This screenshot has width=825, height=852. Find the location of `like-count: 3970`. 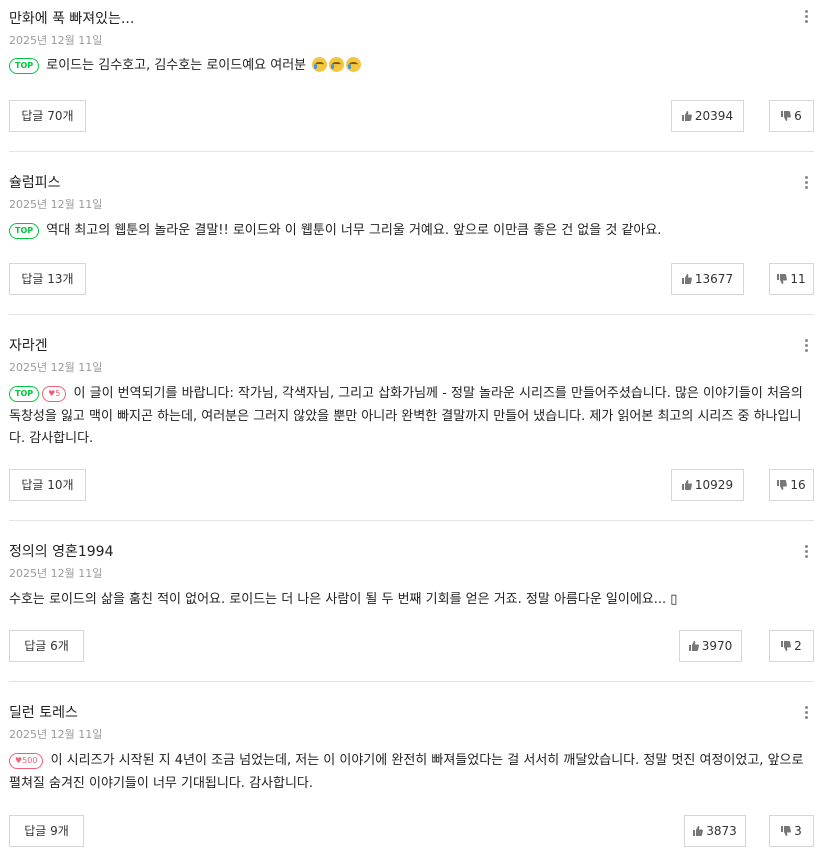

like-count: 3970 is located at coordinates (717, 646).